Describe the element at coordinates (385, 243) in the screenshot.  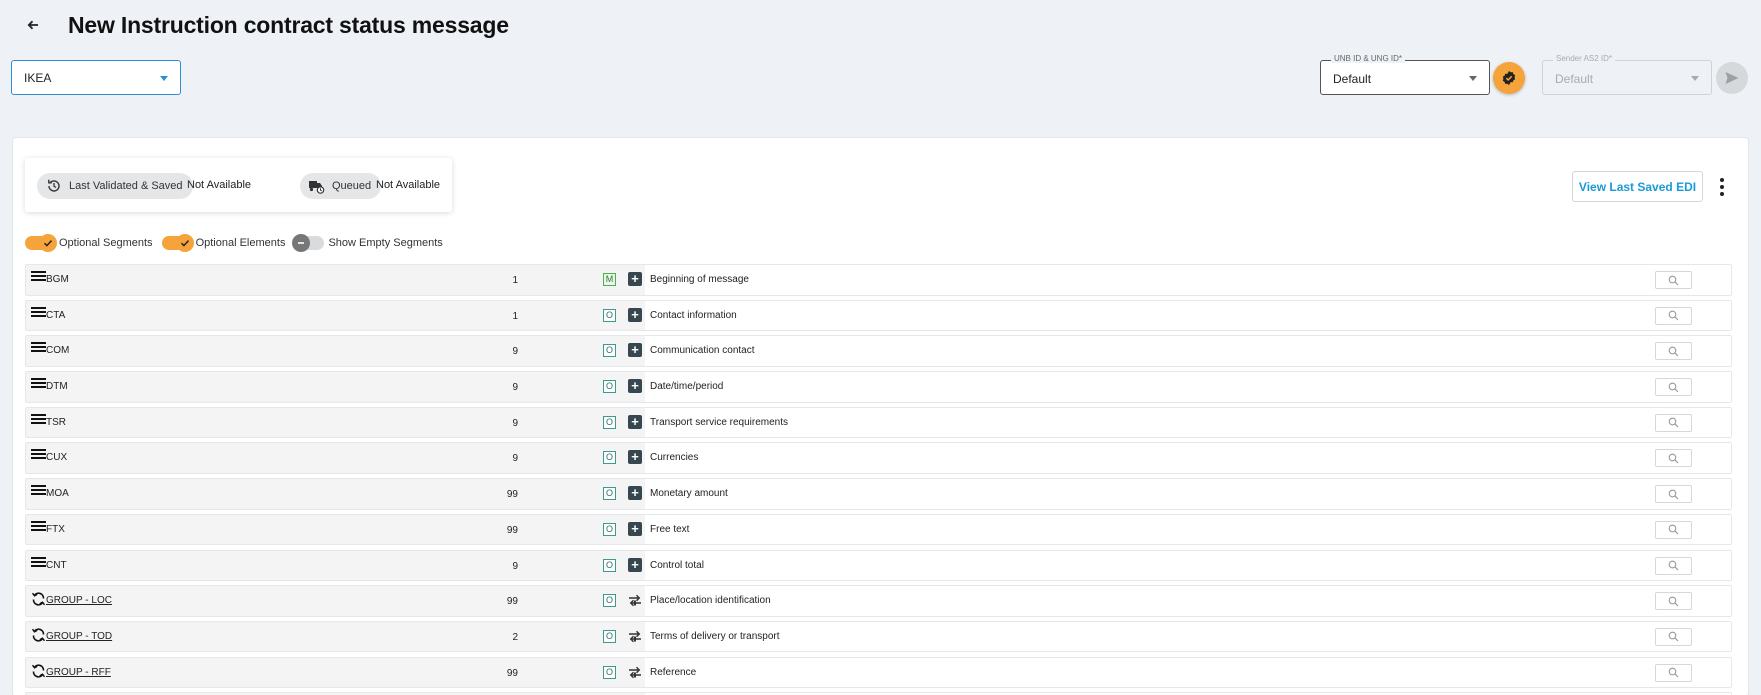
I see `show-empty-segments-label: Show Empty Segments` at that location.